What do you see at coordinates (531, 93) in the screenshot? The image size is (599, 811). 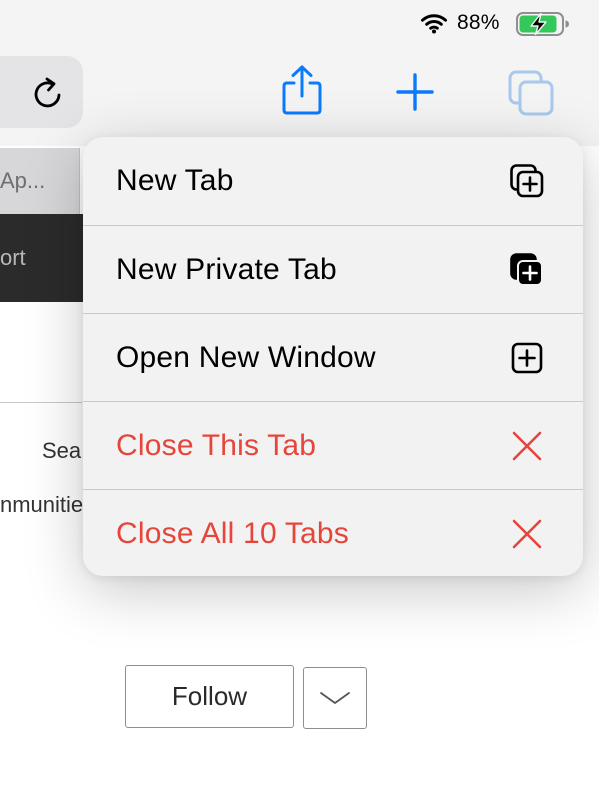 I see `tabs-icon` at bounding box center [531, 93].